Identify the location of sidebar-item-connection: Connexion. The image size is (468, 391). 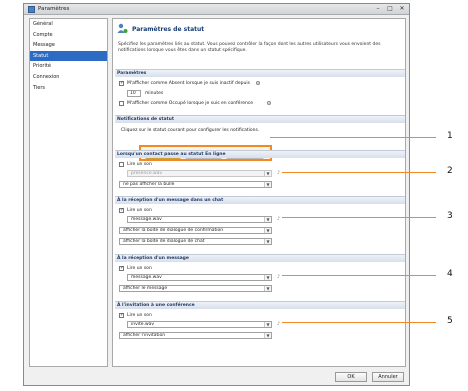
(68, 77).